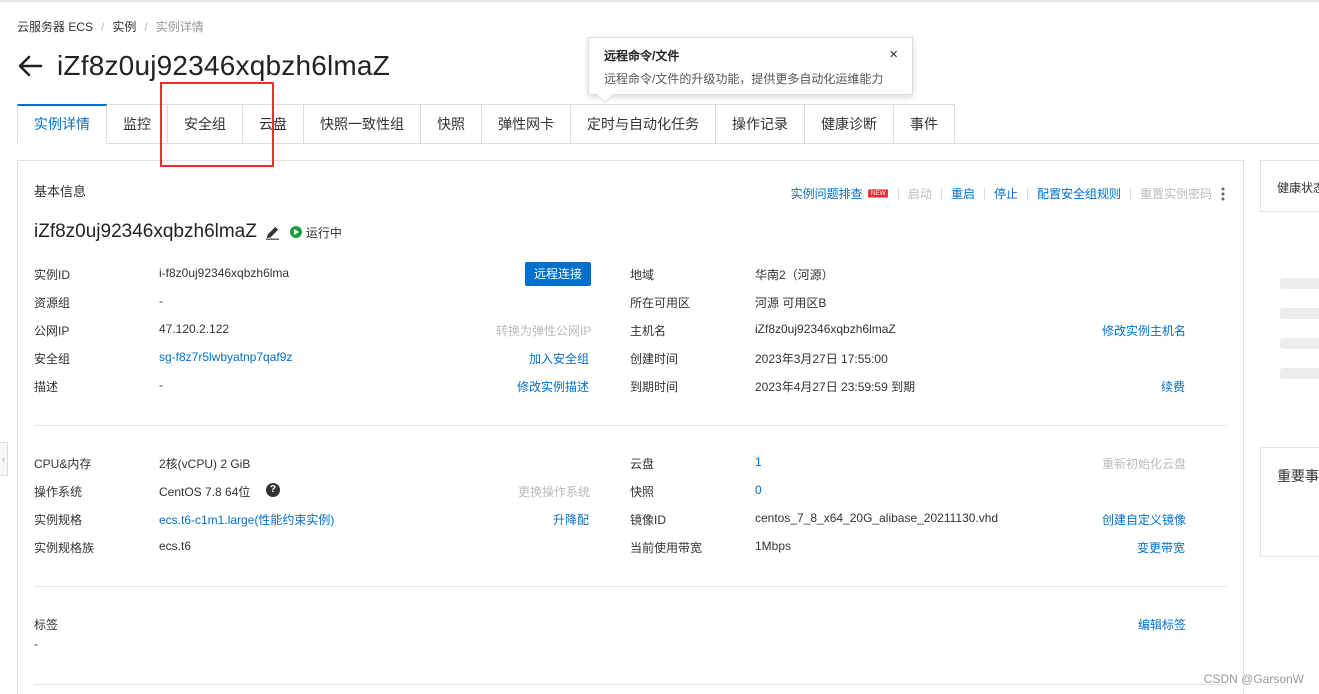 This screenshot has width=1319, height=694. I want to click on expire-value: 2023年4月27日 23:59:59 到期, so click(835, 387).